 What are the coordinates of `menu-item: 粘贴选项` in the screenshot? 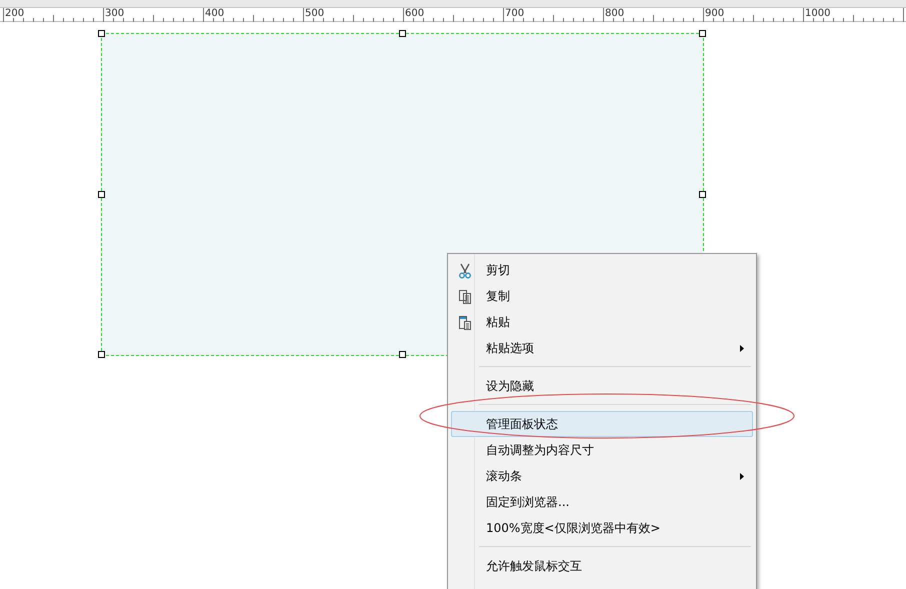 It's located at (602, 348).